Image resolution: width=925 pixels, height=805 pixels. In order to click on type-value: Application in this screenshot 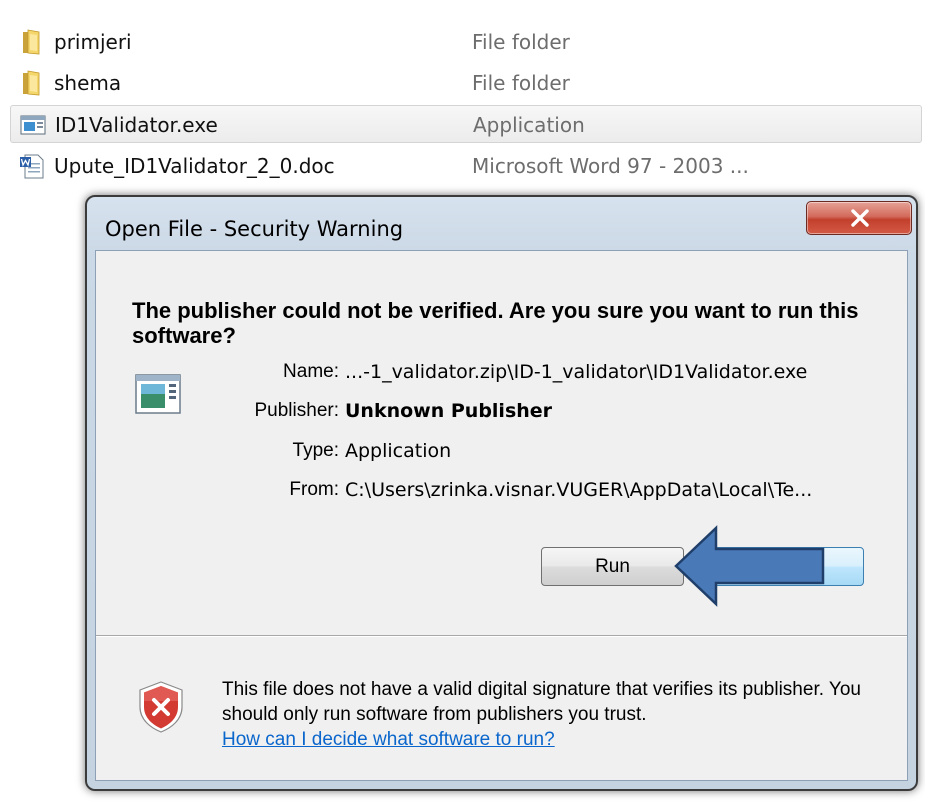, I will do `click(398, 451)`.